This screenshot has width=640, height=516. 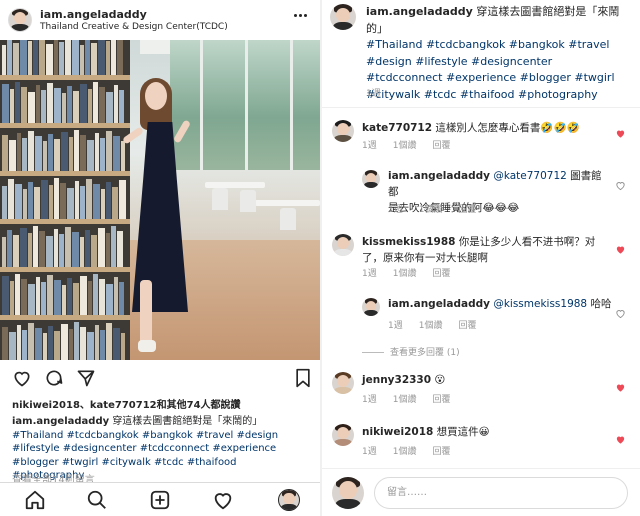 What do you see at coordinates (35, 500) in the screenshot?
I see `home-icon` at bounding box center [35, 500].